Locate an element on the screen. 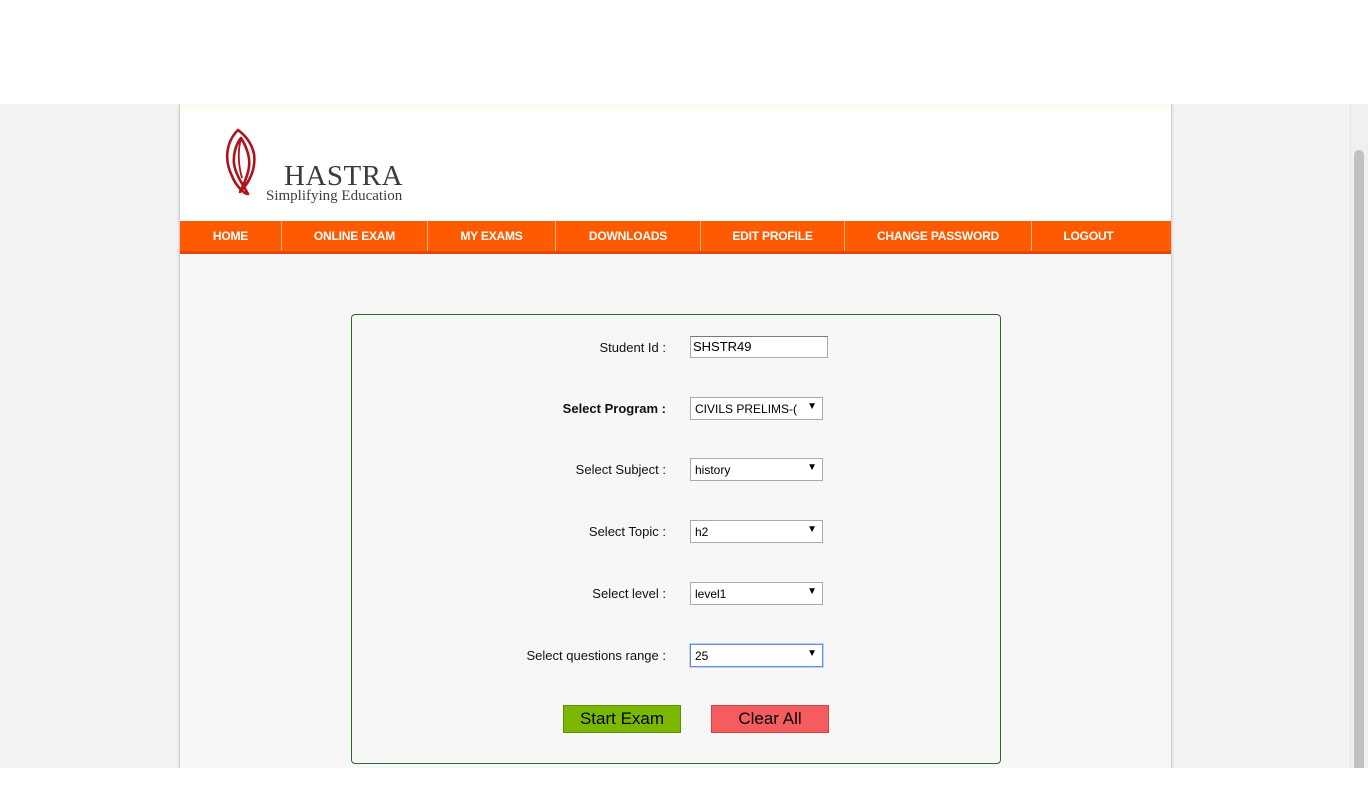 Image resolution: width=1368 pixels, height=800 pixels. questions-range-selected-value: 25 is located at coordinates (702, 656).